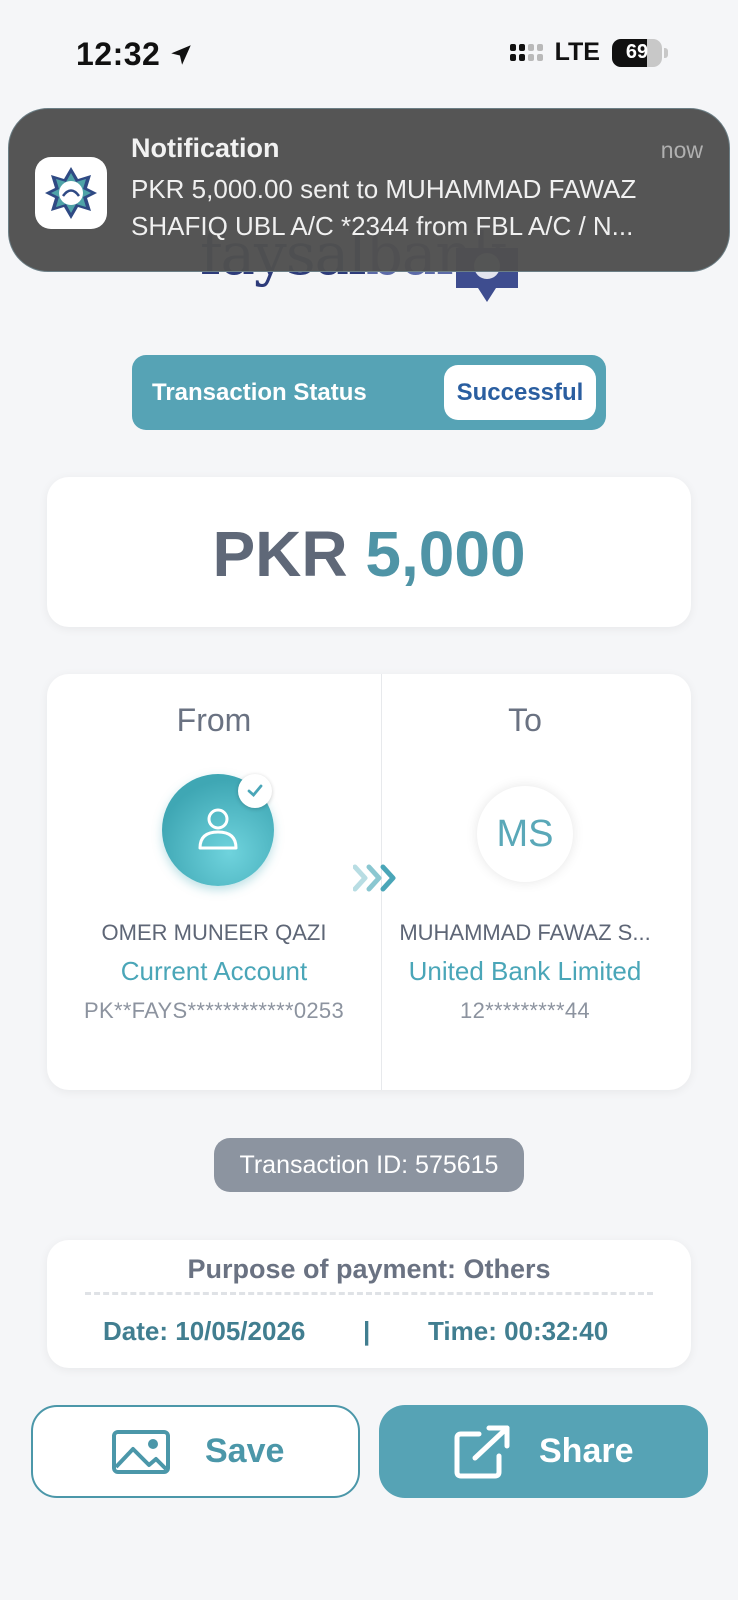 Image resolution: width=738 pixels, height=1600 pixels. I want to click on user-icon, so click(218, 829).